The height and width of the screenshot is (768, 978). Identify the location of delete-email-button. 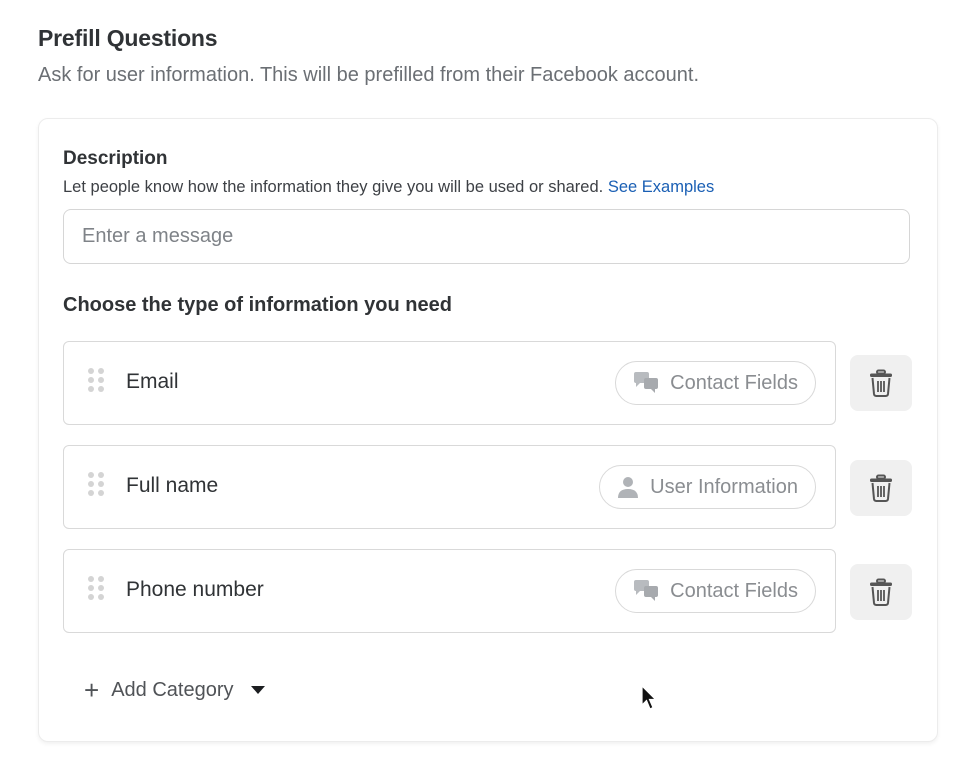
(881, 383).